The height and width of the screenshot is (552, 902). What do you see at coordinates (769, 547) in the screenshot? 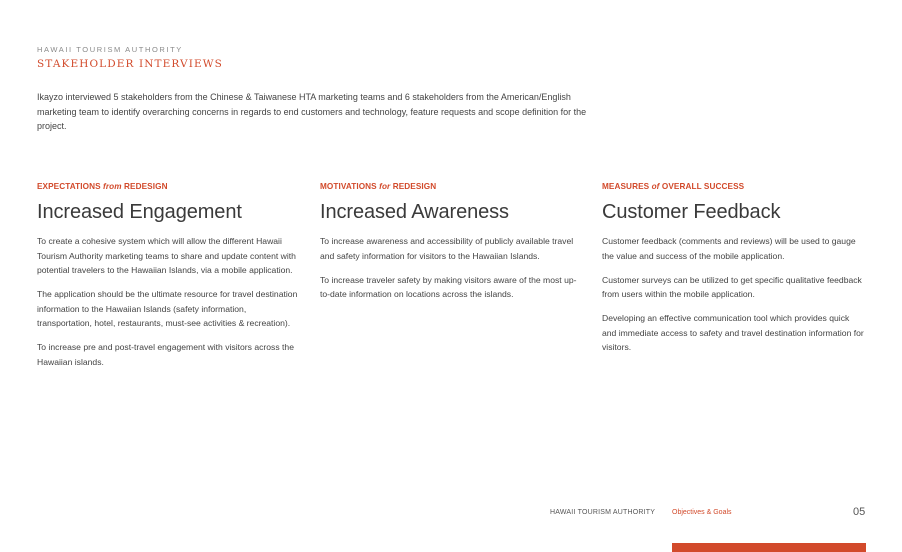
I see `footer-accent-bar` at bounding box center [769, 547].